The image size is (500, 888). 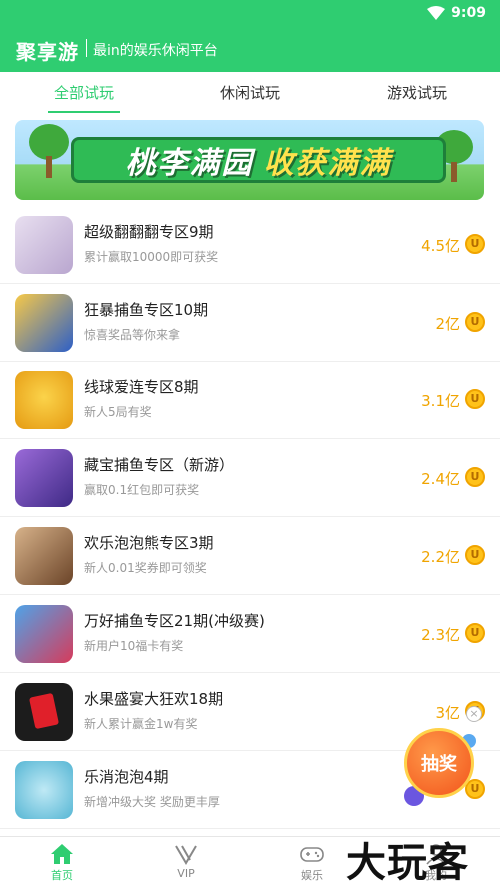 I want to click on fish-hunter-icon, so click(x=44, y=634).